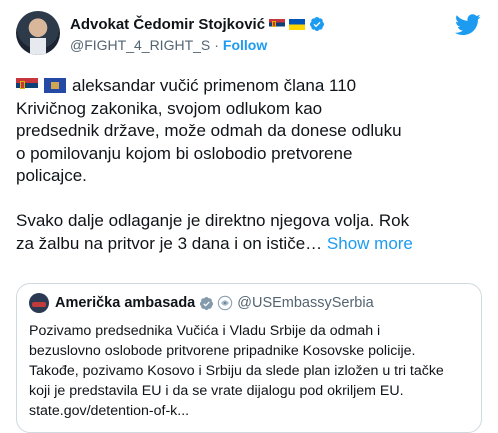 This screenshot has height=433, width=498. I want to click on author-handle: @FIGHT_4_RIGHT_S, so click(140, 45).